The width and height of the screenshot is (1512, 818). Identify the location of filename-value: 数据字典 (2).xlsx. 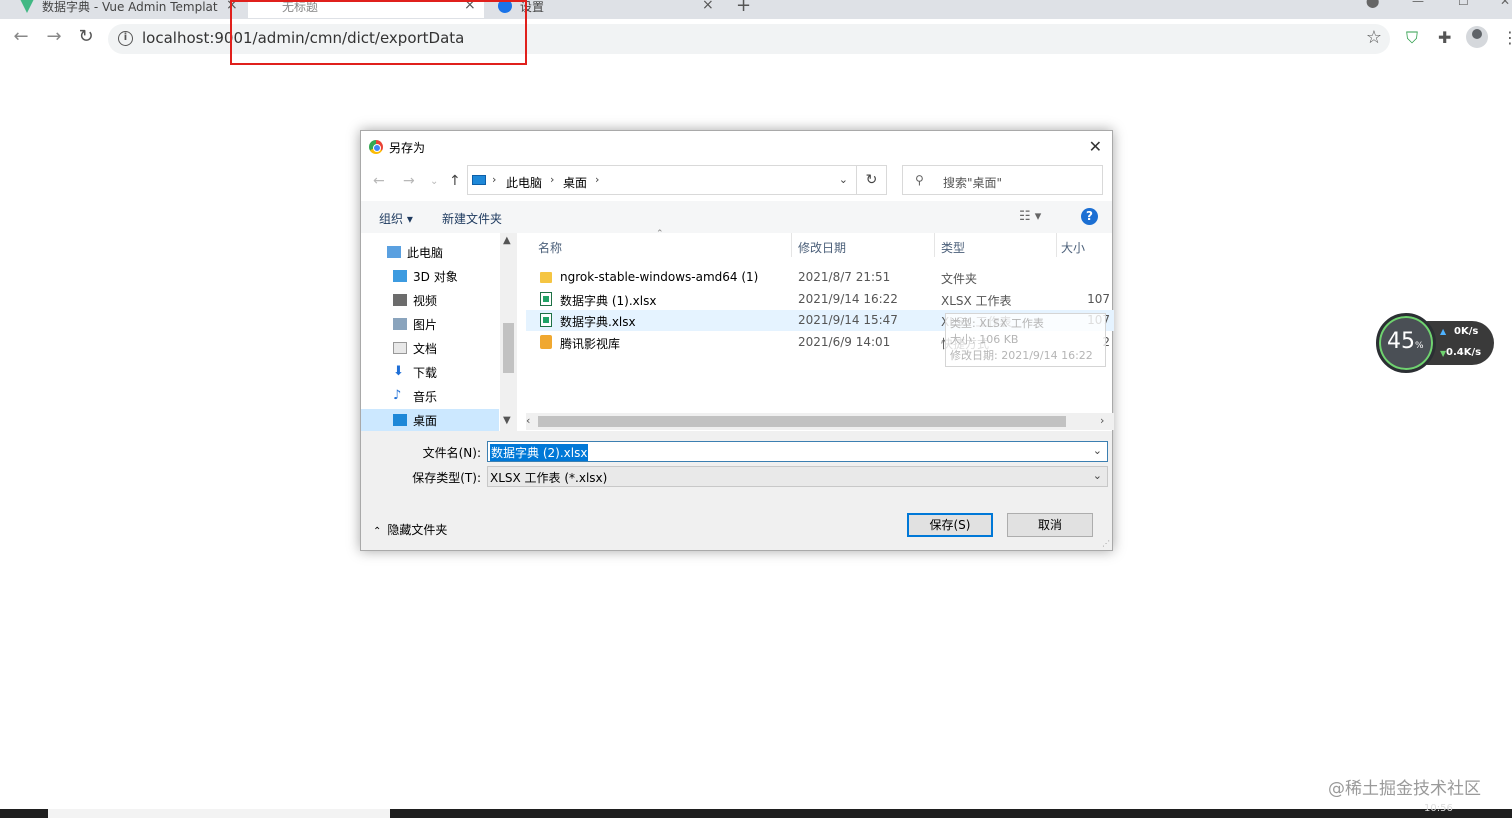
(539, 452).